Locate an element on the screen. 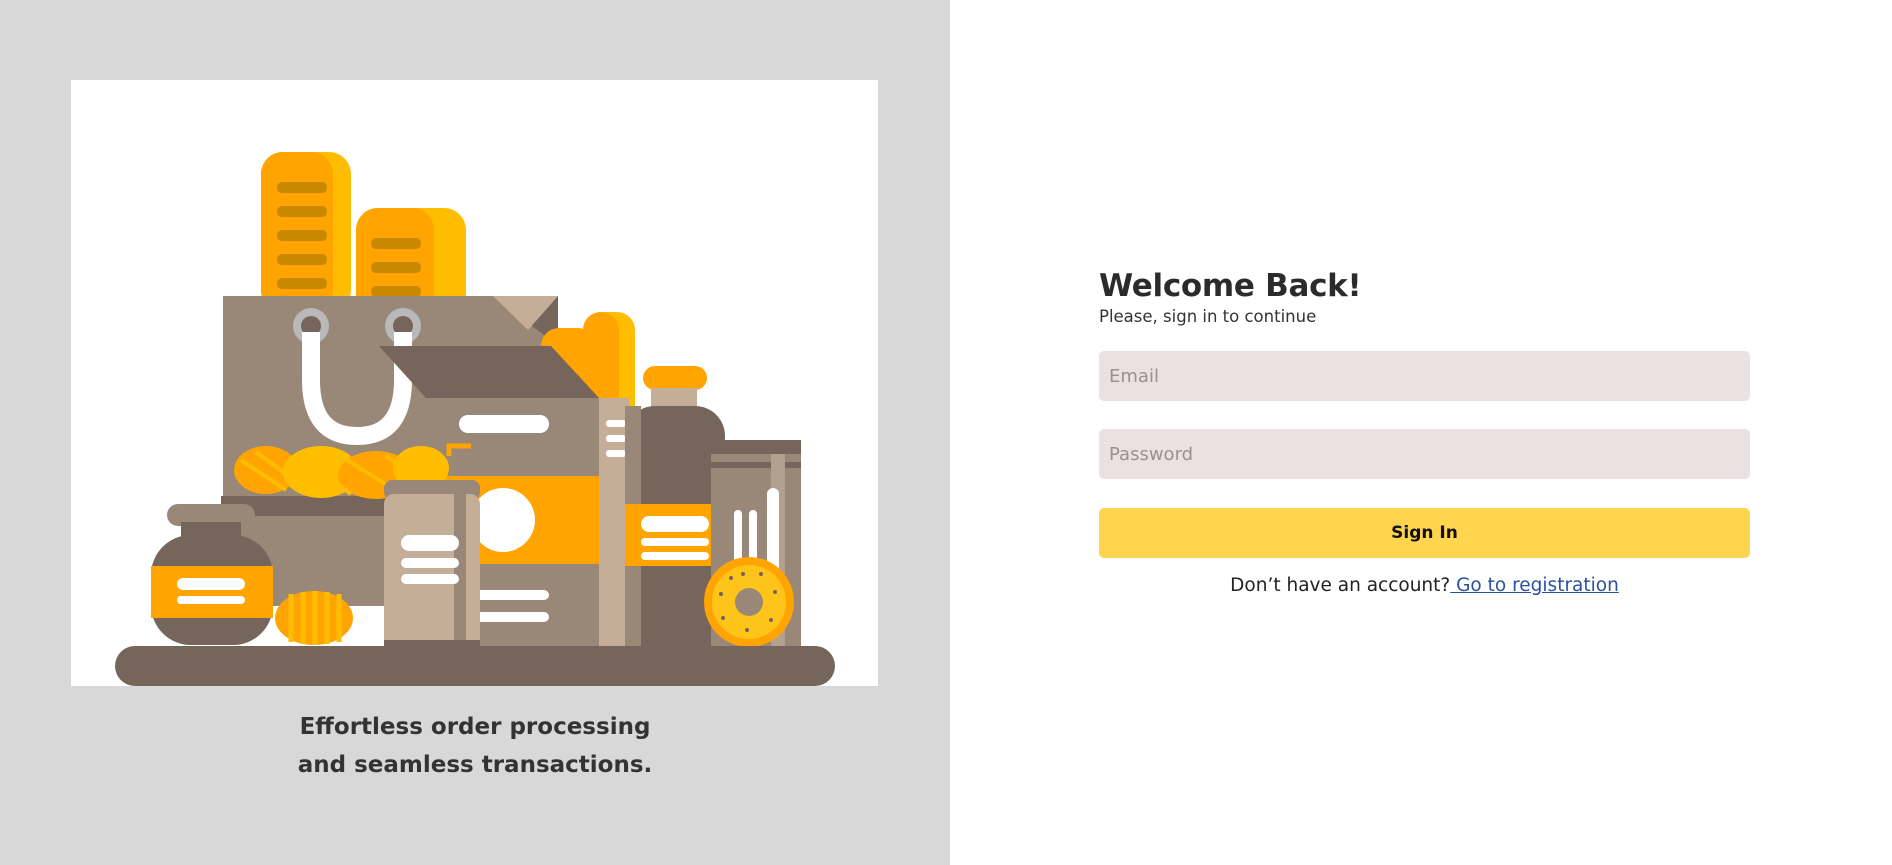 The width and height of the screenshot is (1892, 865). no-account-text: Don’t have an account? is located at coordinates (1340, 585).